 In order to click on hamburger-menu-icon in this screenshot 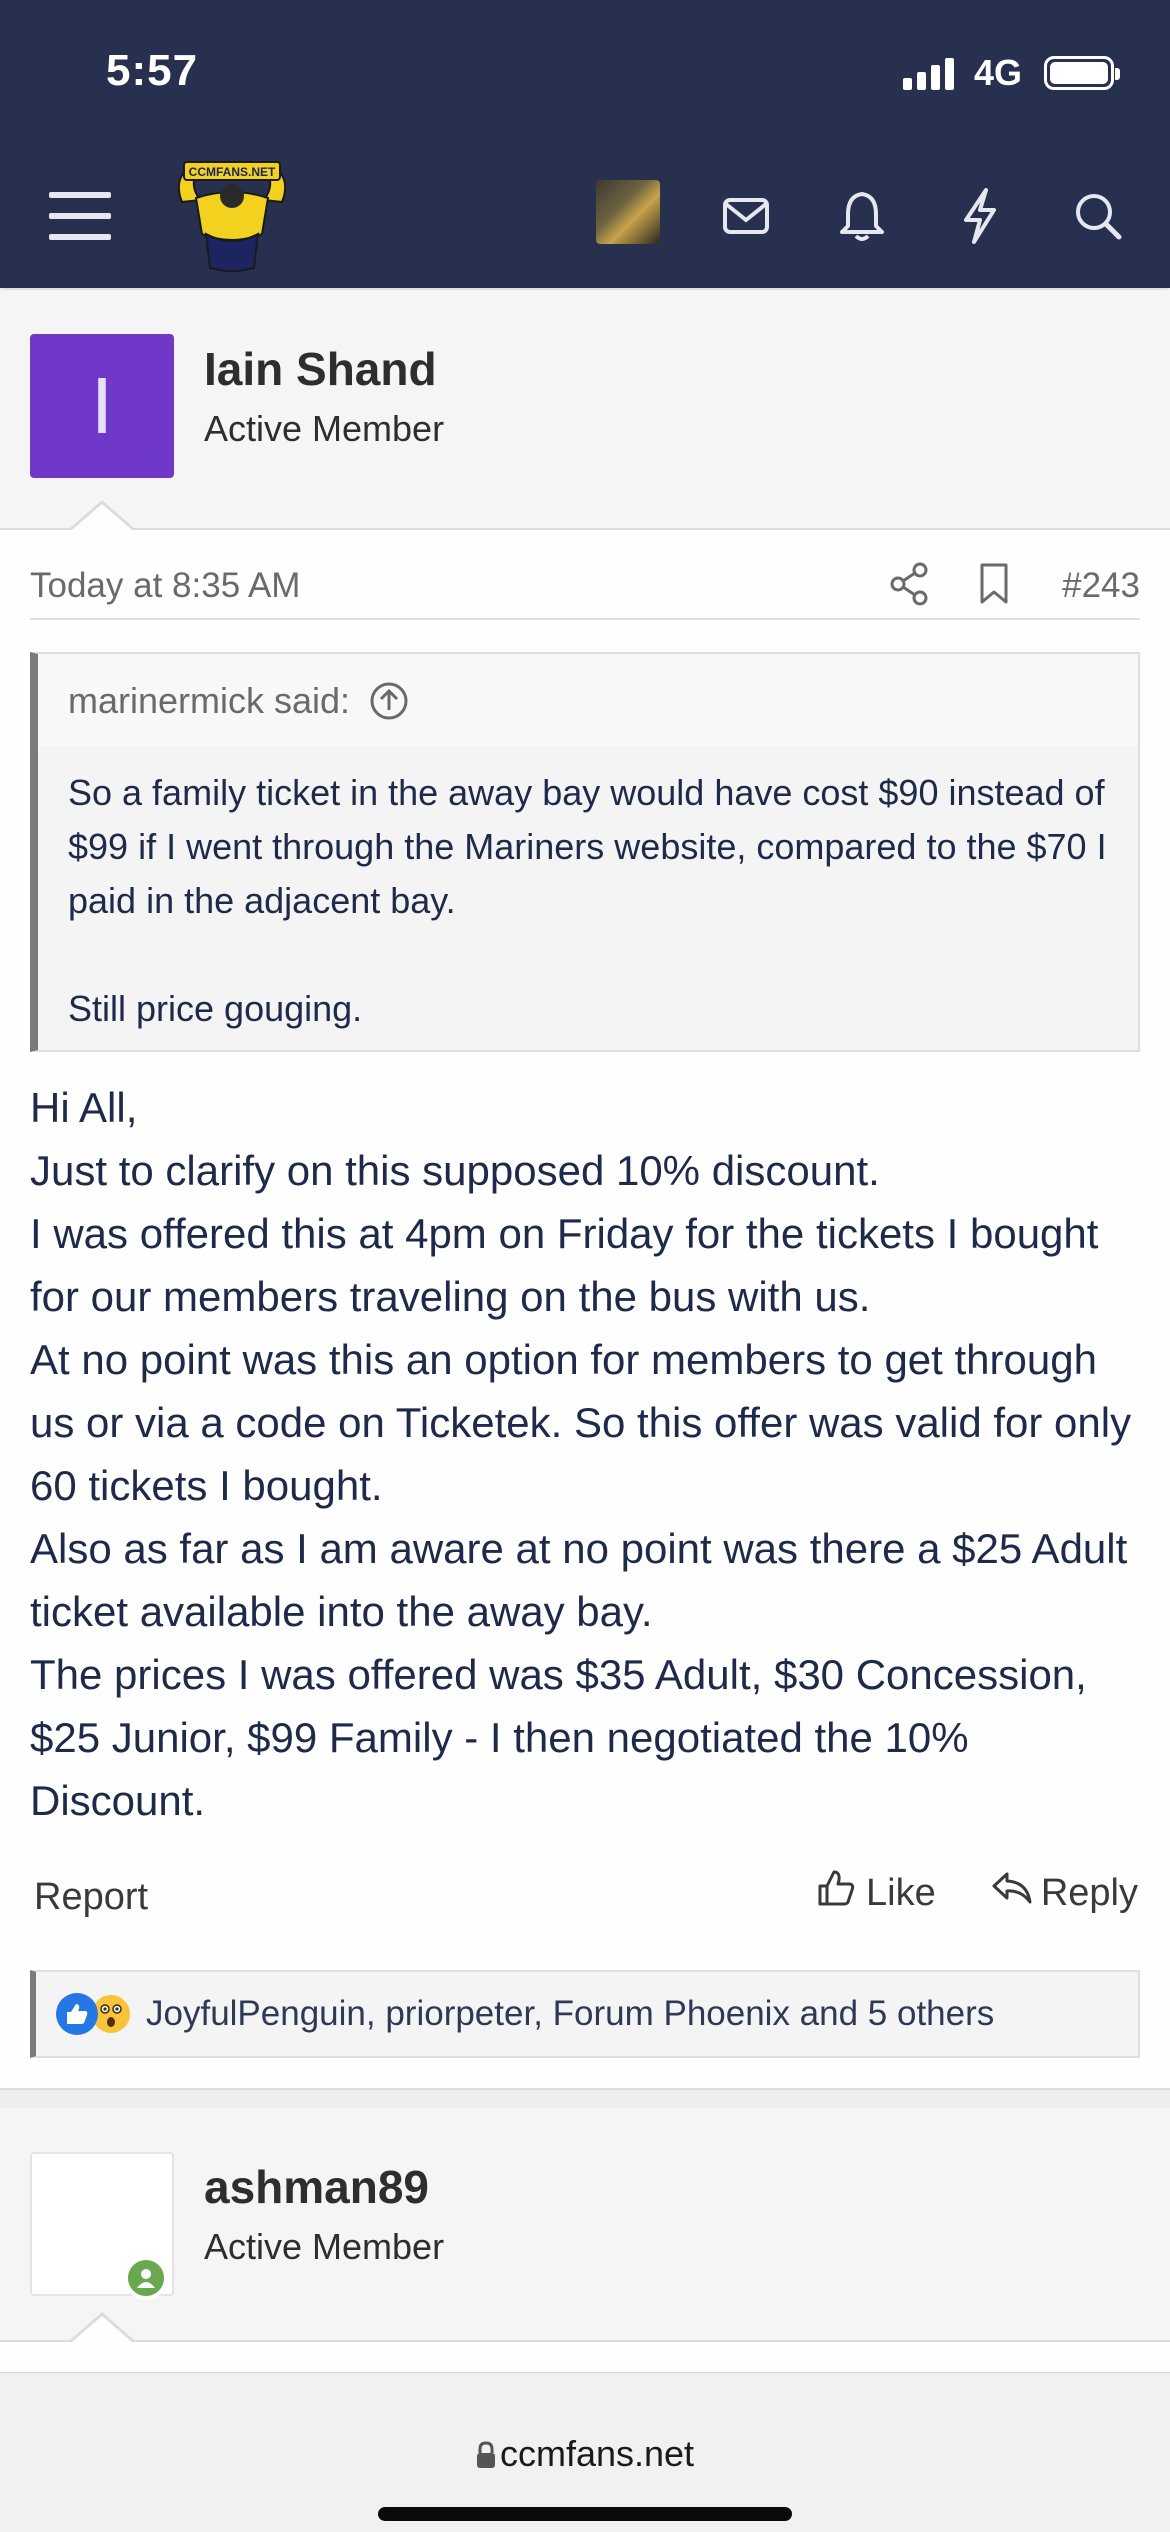, I will do `click(80, 216)`.